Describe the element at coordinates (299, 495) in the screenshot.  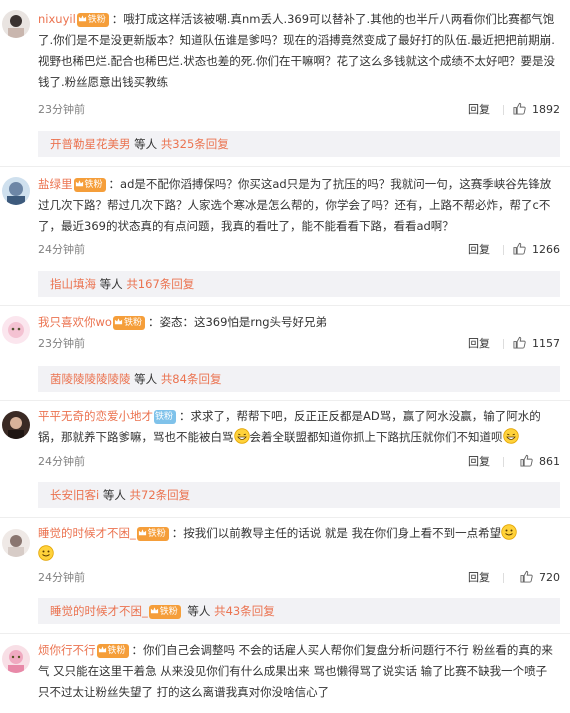
I see `sub-replies: 长安旧客i 等人 共72条回复` at that location.